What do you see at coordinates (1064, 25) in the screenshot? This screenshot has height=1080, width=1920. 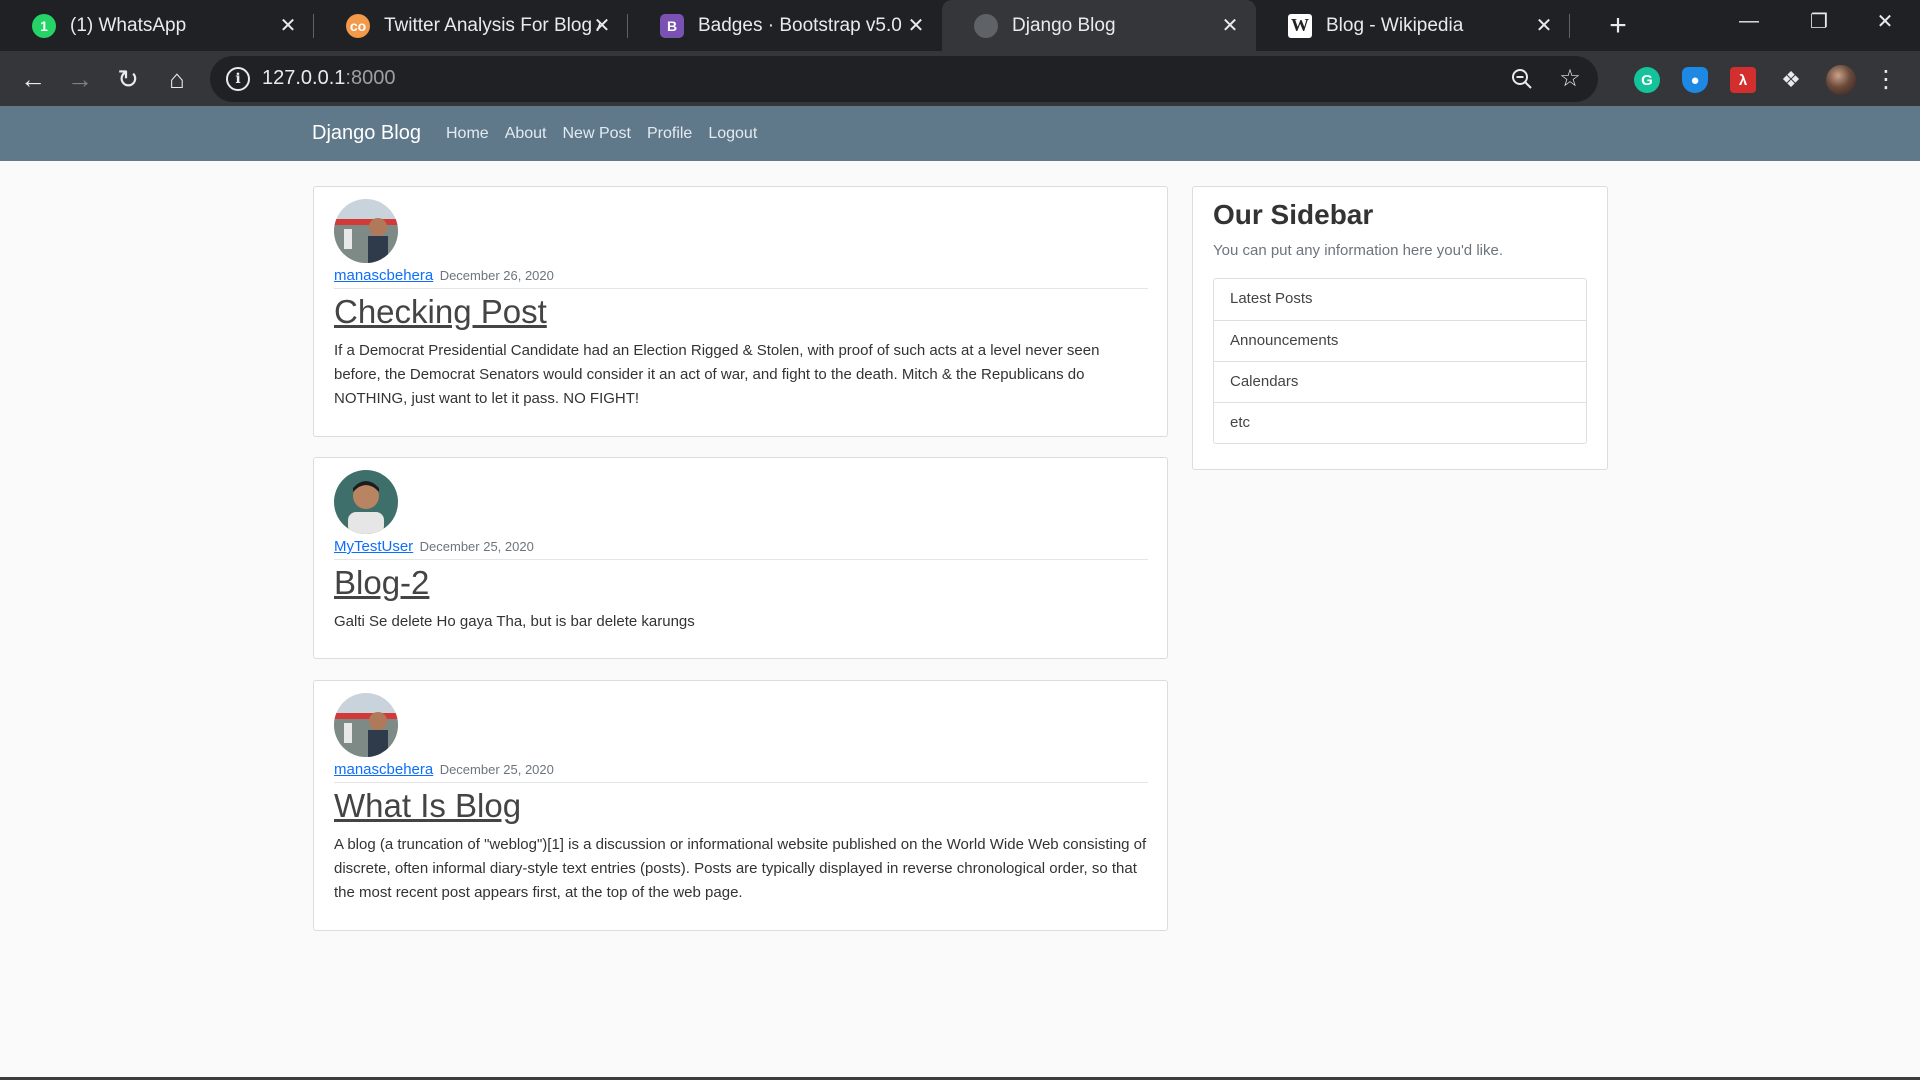 I see `tab-title: Django Blog` at bounding box center [1064, 25].